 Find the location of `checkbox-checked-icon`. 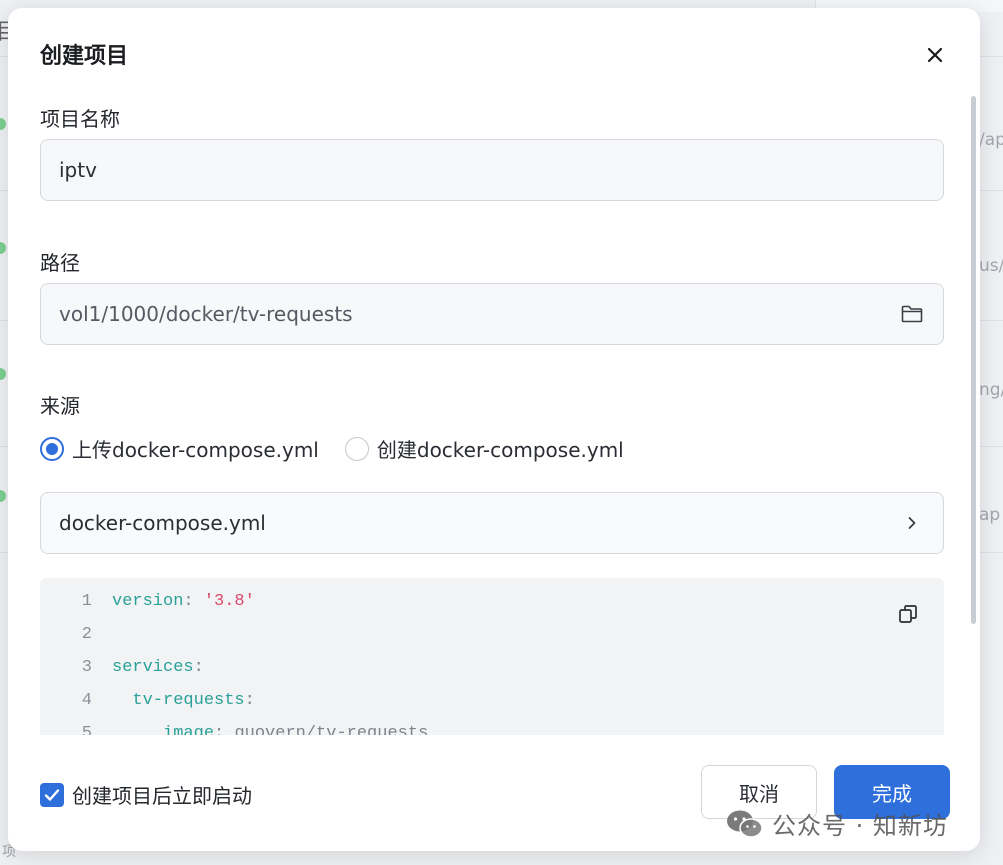

checkbox-checked-icon is located at coordinates (52, 794).